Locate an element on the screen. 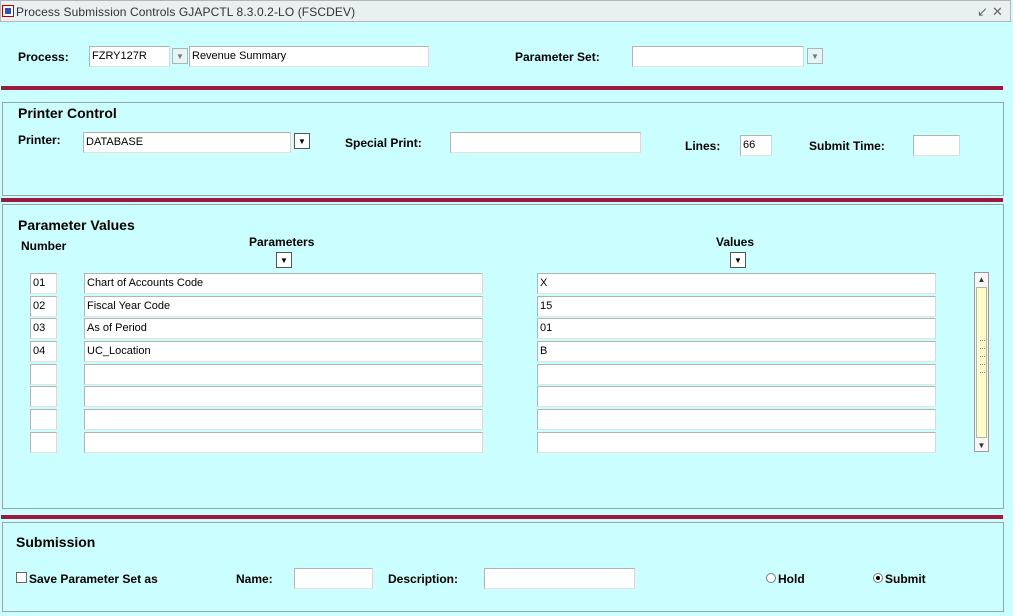 Image resolution: width=1013 pixels, height=616 pixels. hold-radio is located at coordinates (771, 578).